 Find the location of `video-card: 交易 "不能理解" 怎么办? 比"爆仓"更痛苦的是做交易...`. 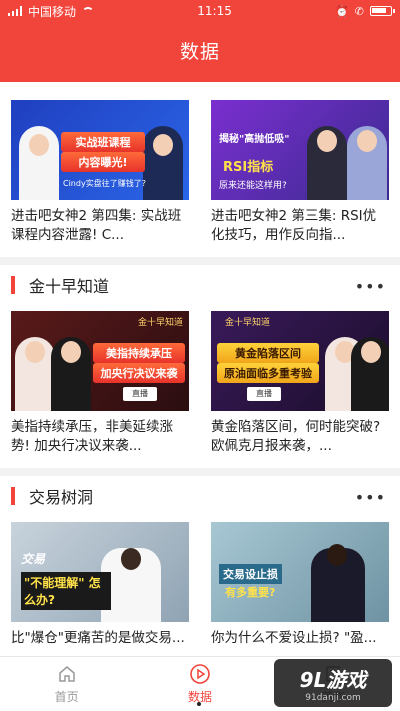

video-card: 交易 "不能理解" 怎么办? 比"爆仓"更痛苦的是做交易... is located at coordinates (100, 589).